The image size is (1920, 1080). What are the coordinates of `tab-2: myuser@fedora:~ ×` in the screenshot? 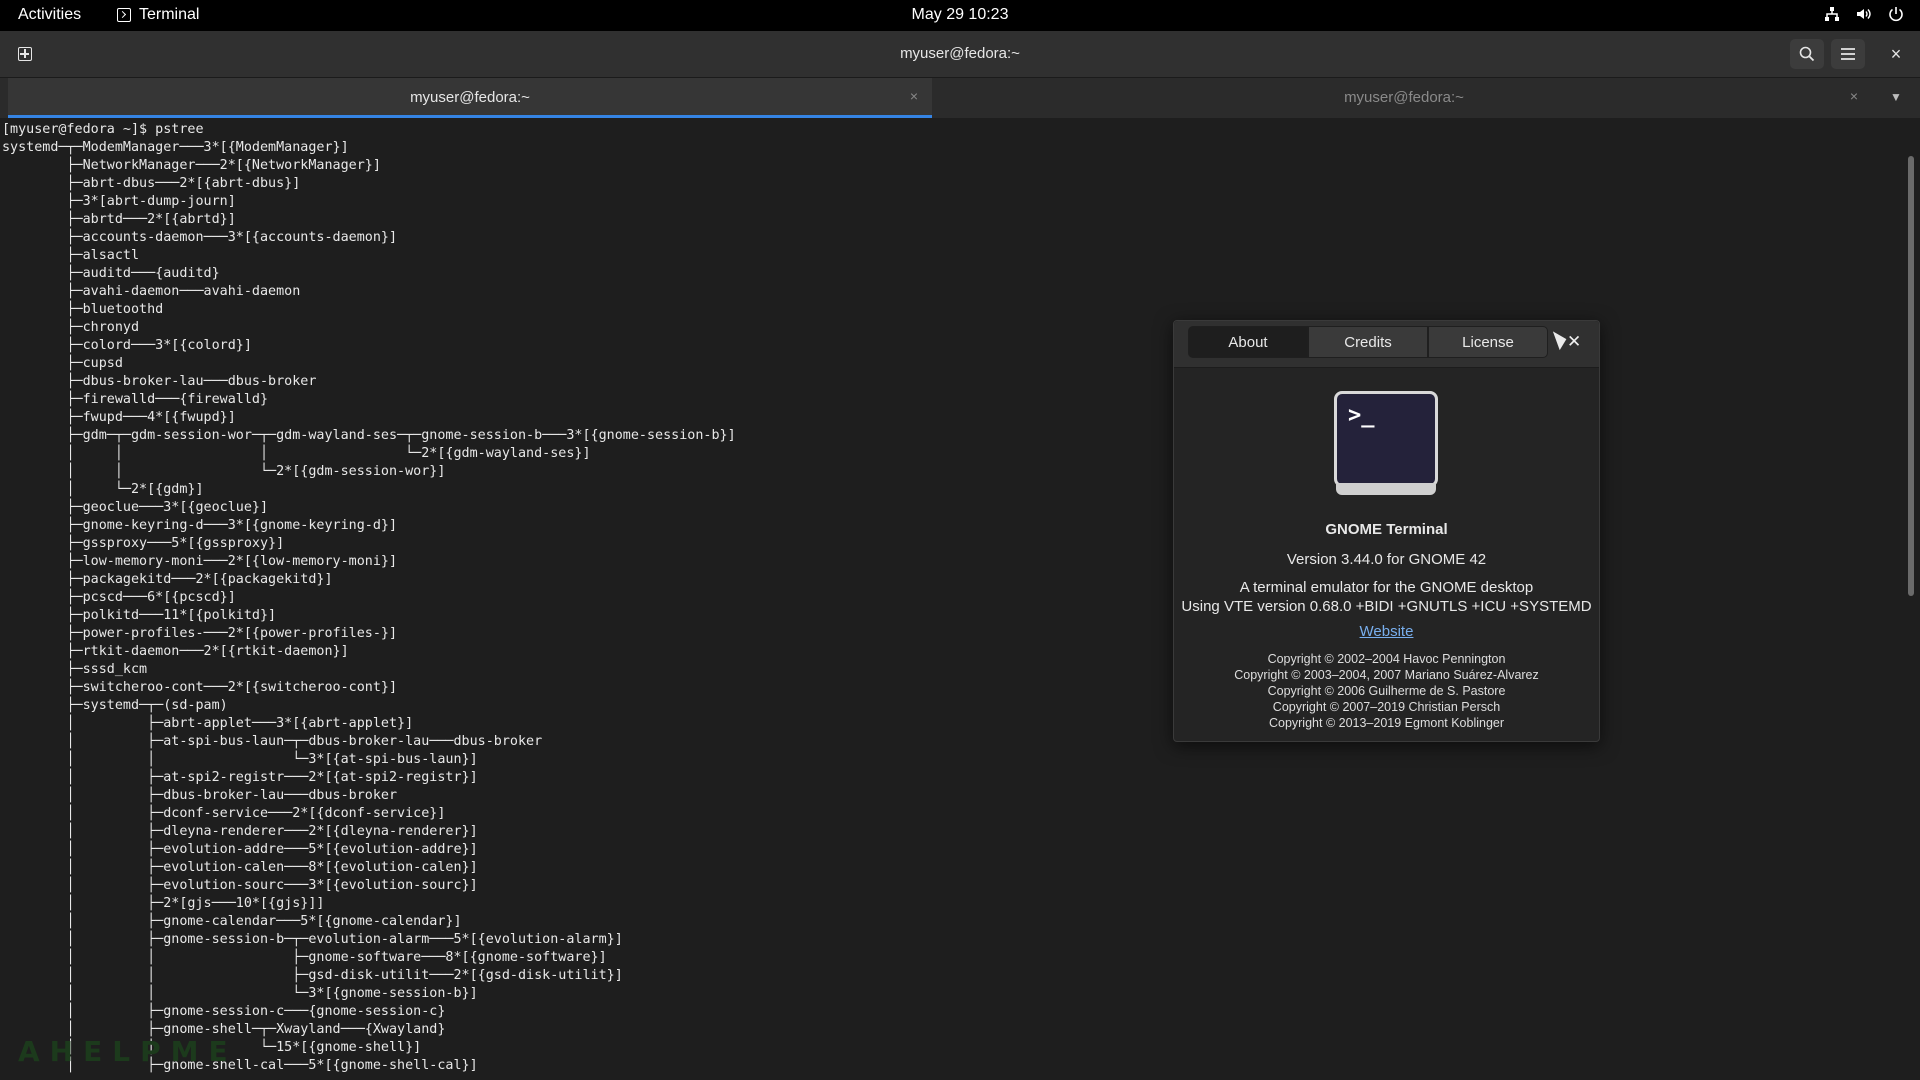 It's located at (1404, 98).